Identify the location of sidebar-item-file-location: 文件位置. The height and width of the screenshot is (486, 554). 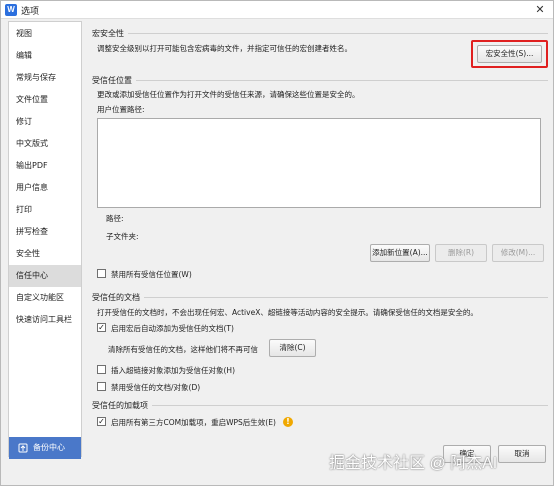
(45, 100).